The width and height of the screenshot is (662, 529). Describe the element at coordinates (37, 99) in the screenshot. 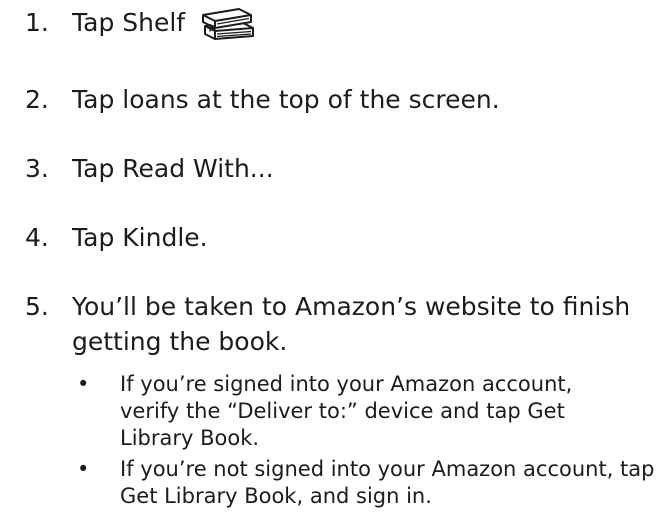

I see `step-number: 2.` at that location.